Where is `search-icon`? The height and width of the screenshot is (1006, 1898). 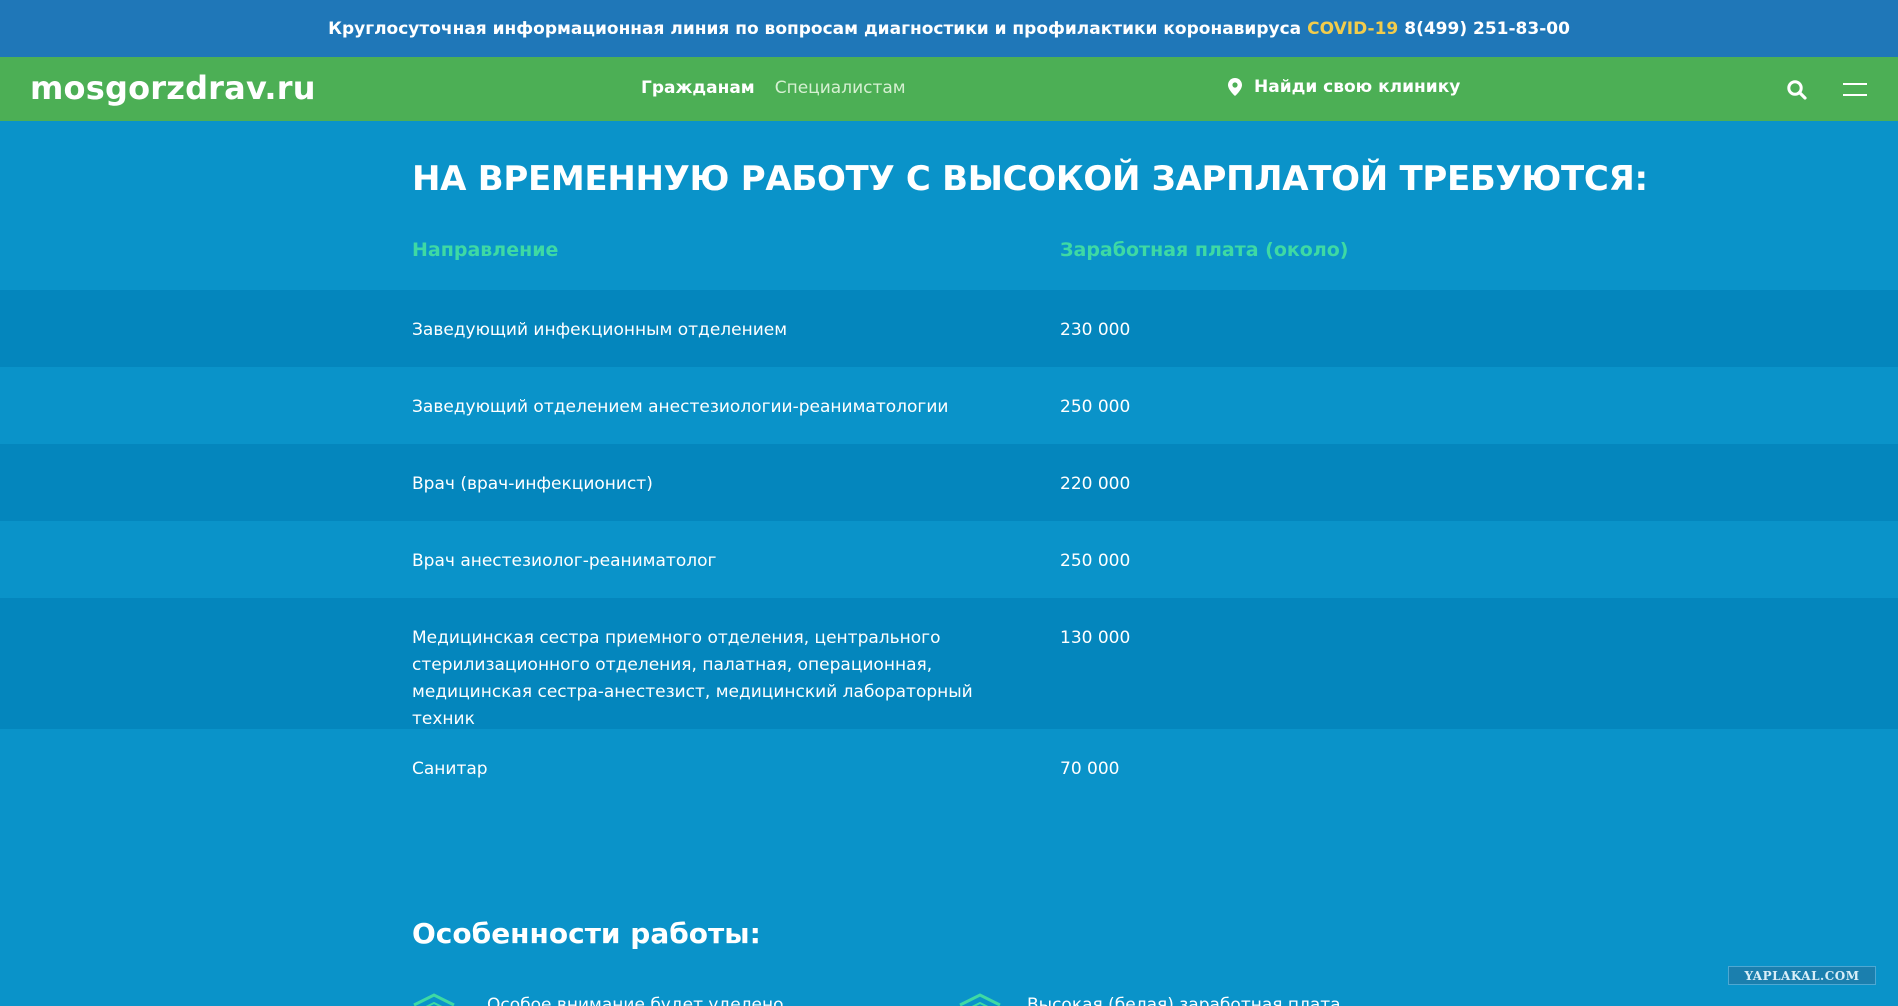
search-icon is located at coordinates (1797, 90).